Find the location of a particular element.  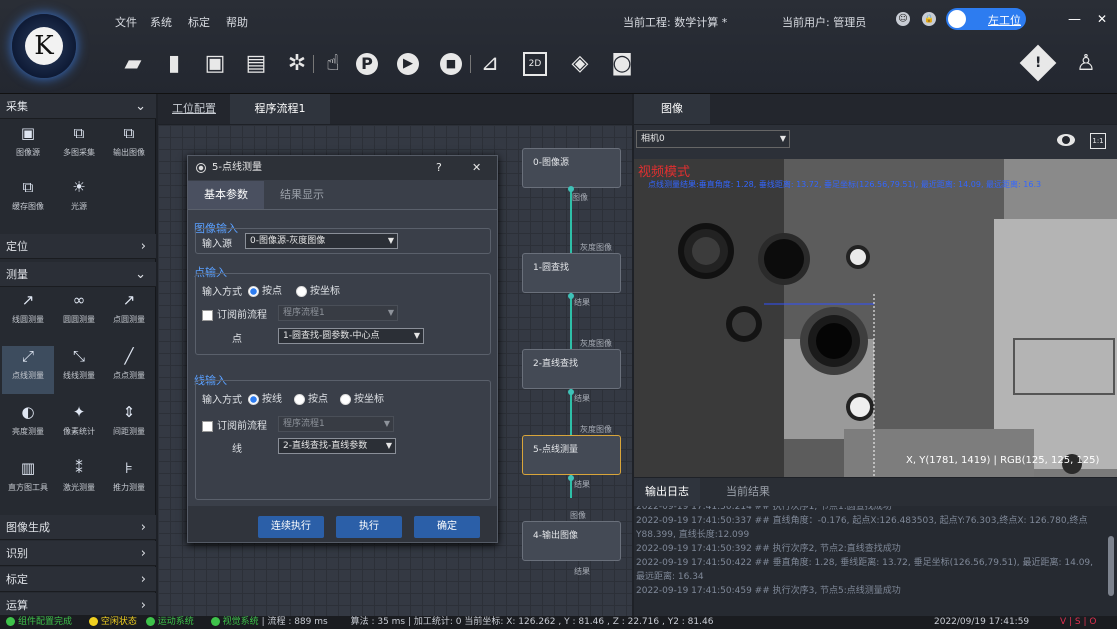

save-icon: ▣ is located at coordinates (215, 64).